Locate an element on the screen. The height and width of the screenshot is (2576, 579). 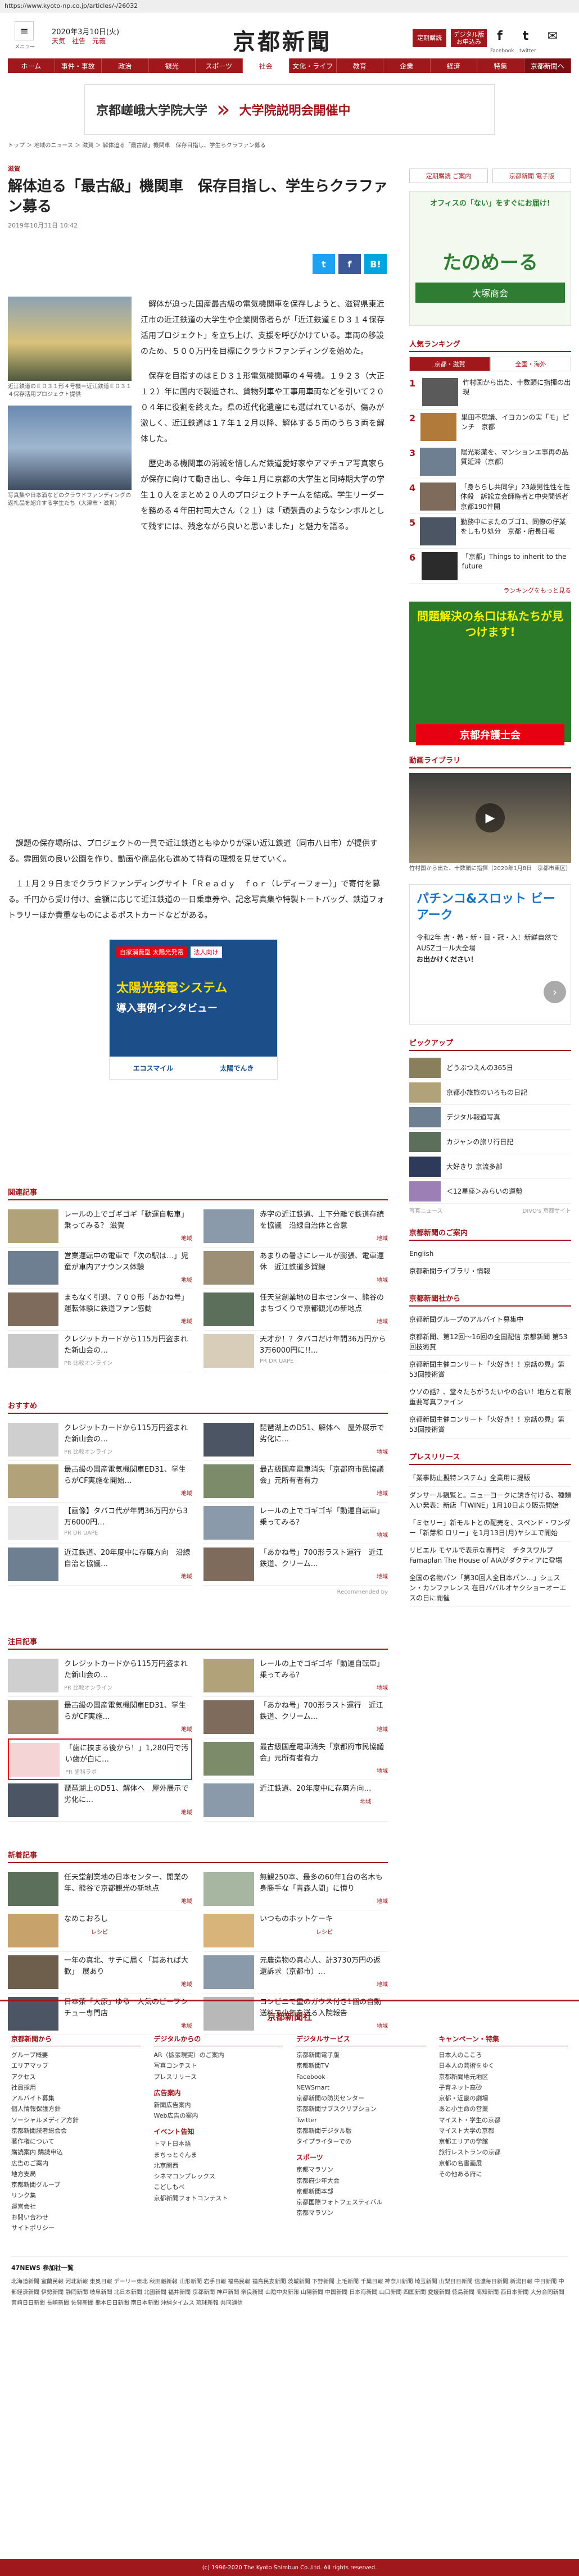
recommend-card: 最古級国産電車消失「京都府市民協議会」元所有者有力 地域 is located at coordinates (295, 1482).